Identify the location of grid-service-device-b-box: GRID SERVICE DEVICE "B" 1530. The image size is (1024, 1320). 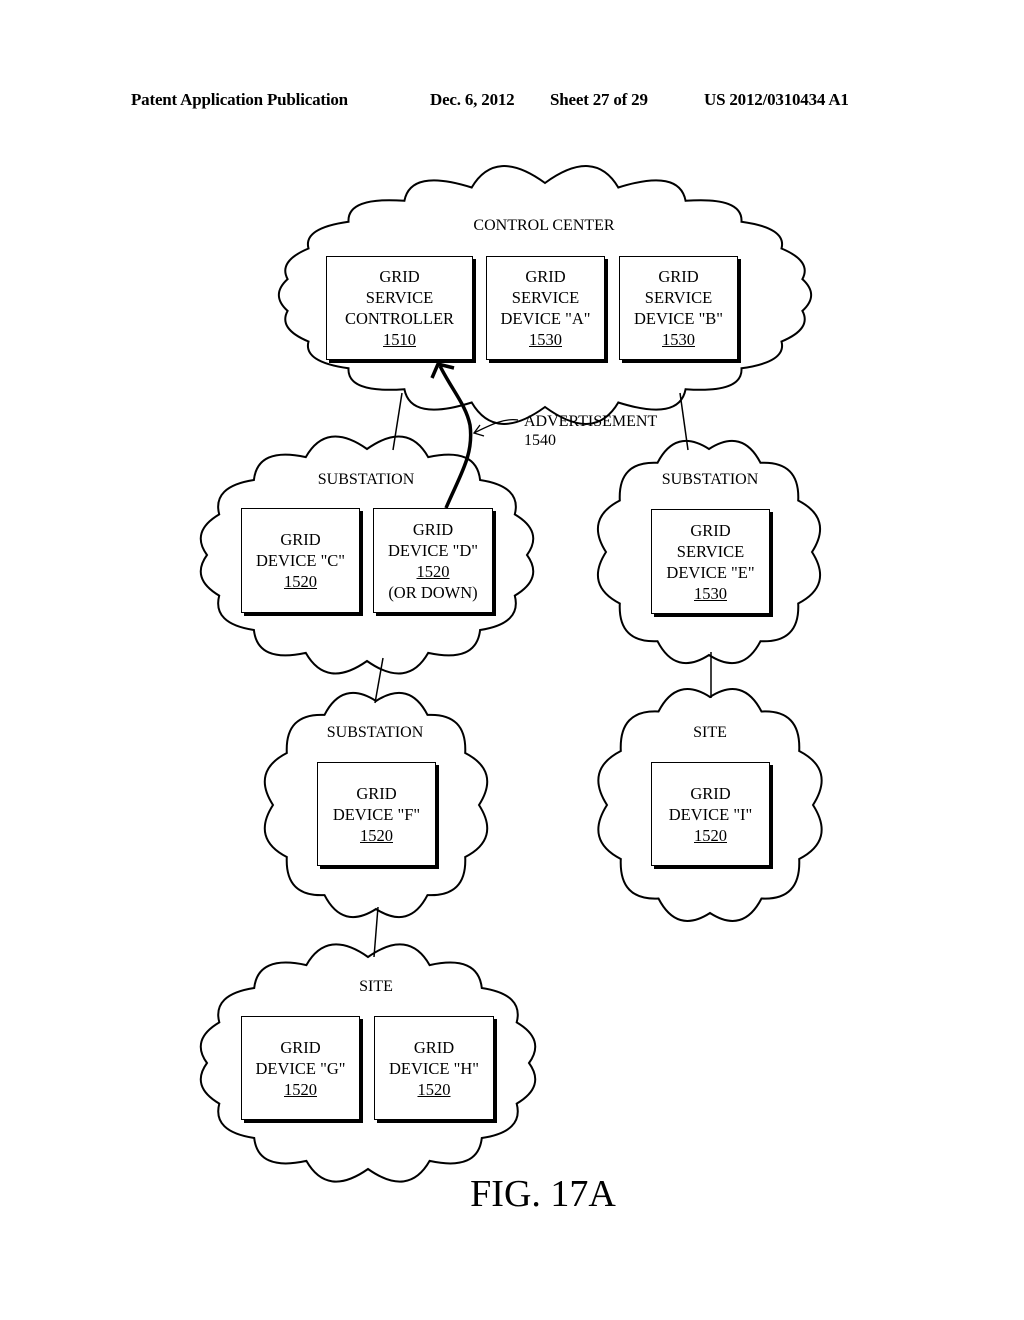
(678, 308).